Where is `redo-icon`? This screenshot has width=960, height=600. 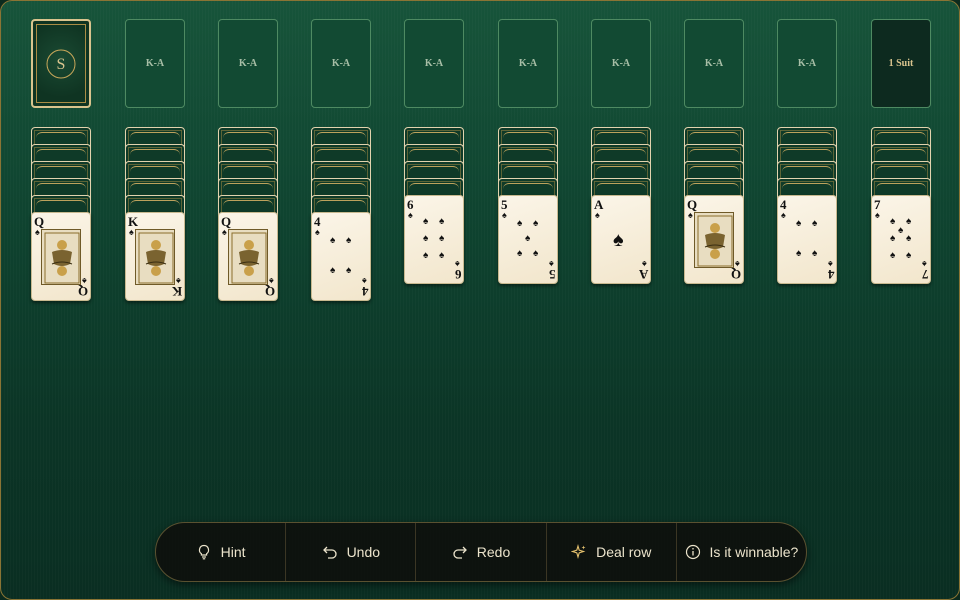
redo-icon is located at coordinates (460, 552).